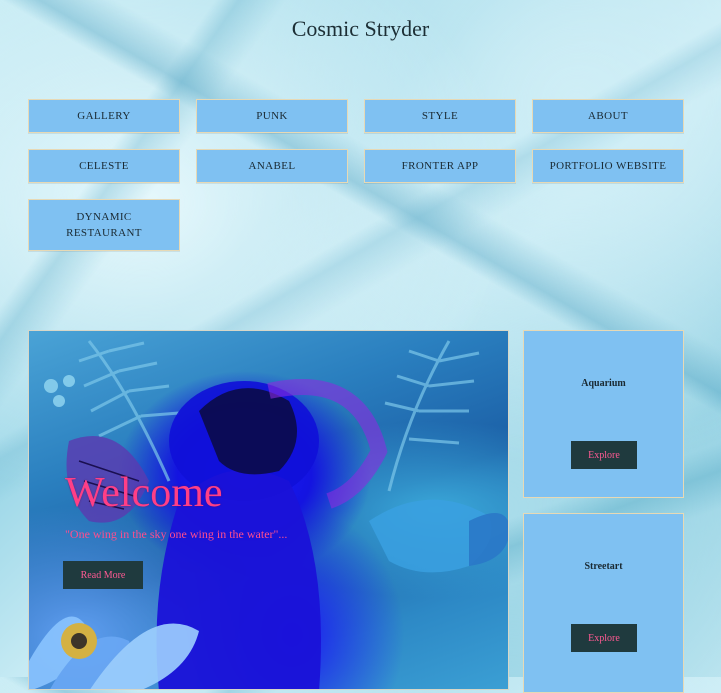 The image size is (721, 693). What do you see at coordinates (440, 166) in the screenshot?
I see `nav-fronter-app-button: FRONTER APP` at bounding box center [440, 166].